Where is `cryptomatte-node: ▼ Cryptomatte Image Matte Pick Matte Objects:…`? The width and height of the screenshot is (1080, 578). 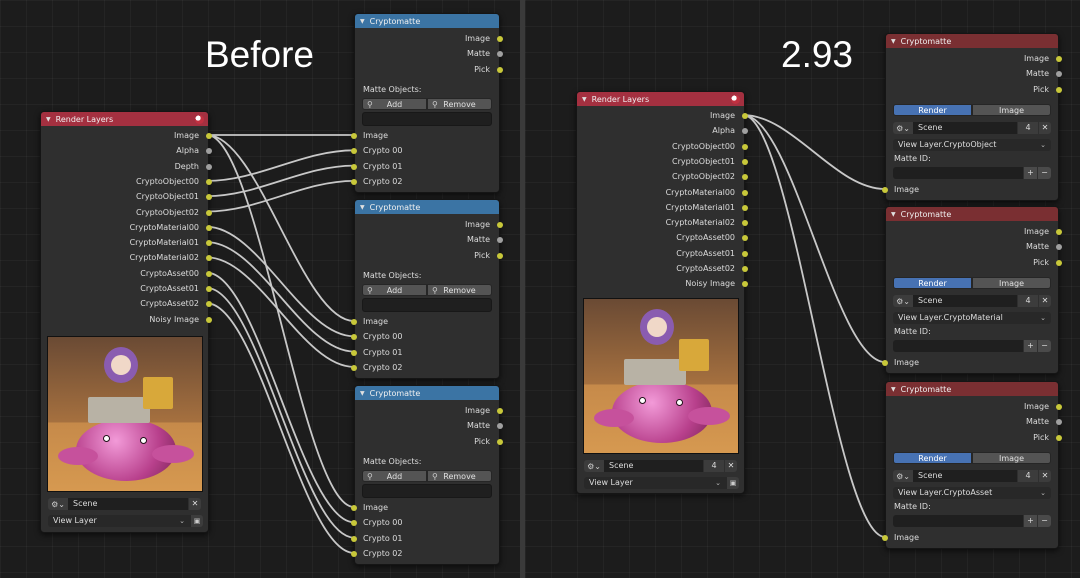 cryptomatte-node: ▼ Cryptomatte Image Matte Pick Matte Objects:… is located at coordinates (427, 475).